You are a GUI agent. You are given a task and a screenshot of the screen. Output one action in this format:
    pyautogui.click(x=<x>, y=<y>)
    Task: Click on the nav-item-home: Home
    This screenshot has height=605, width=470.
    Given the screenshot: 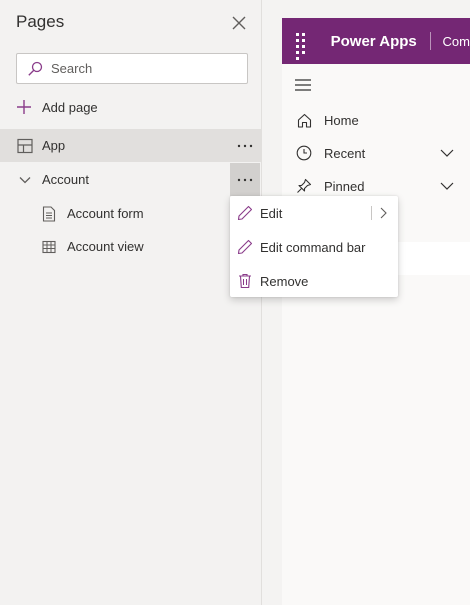 What is the action you would take?
    pyautogui.click(x=376, y=120)
    